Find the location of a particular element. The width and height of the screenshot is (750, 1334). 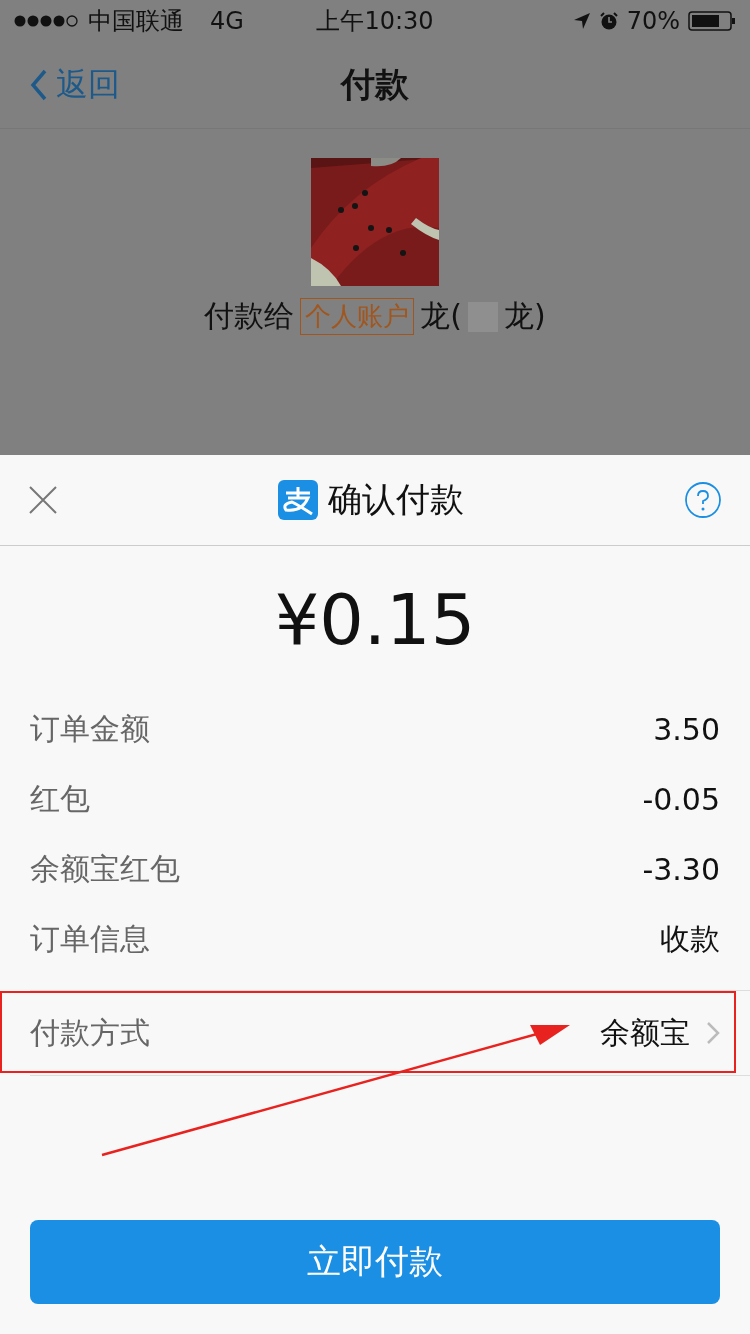

close-icon is located at coordinates (43, 500).